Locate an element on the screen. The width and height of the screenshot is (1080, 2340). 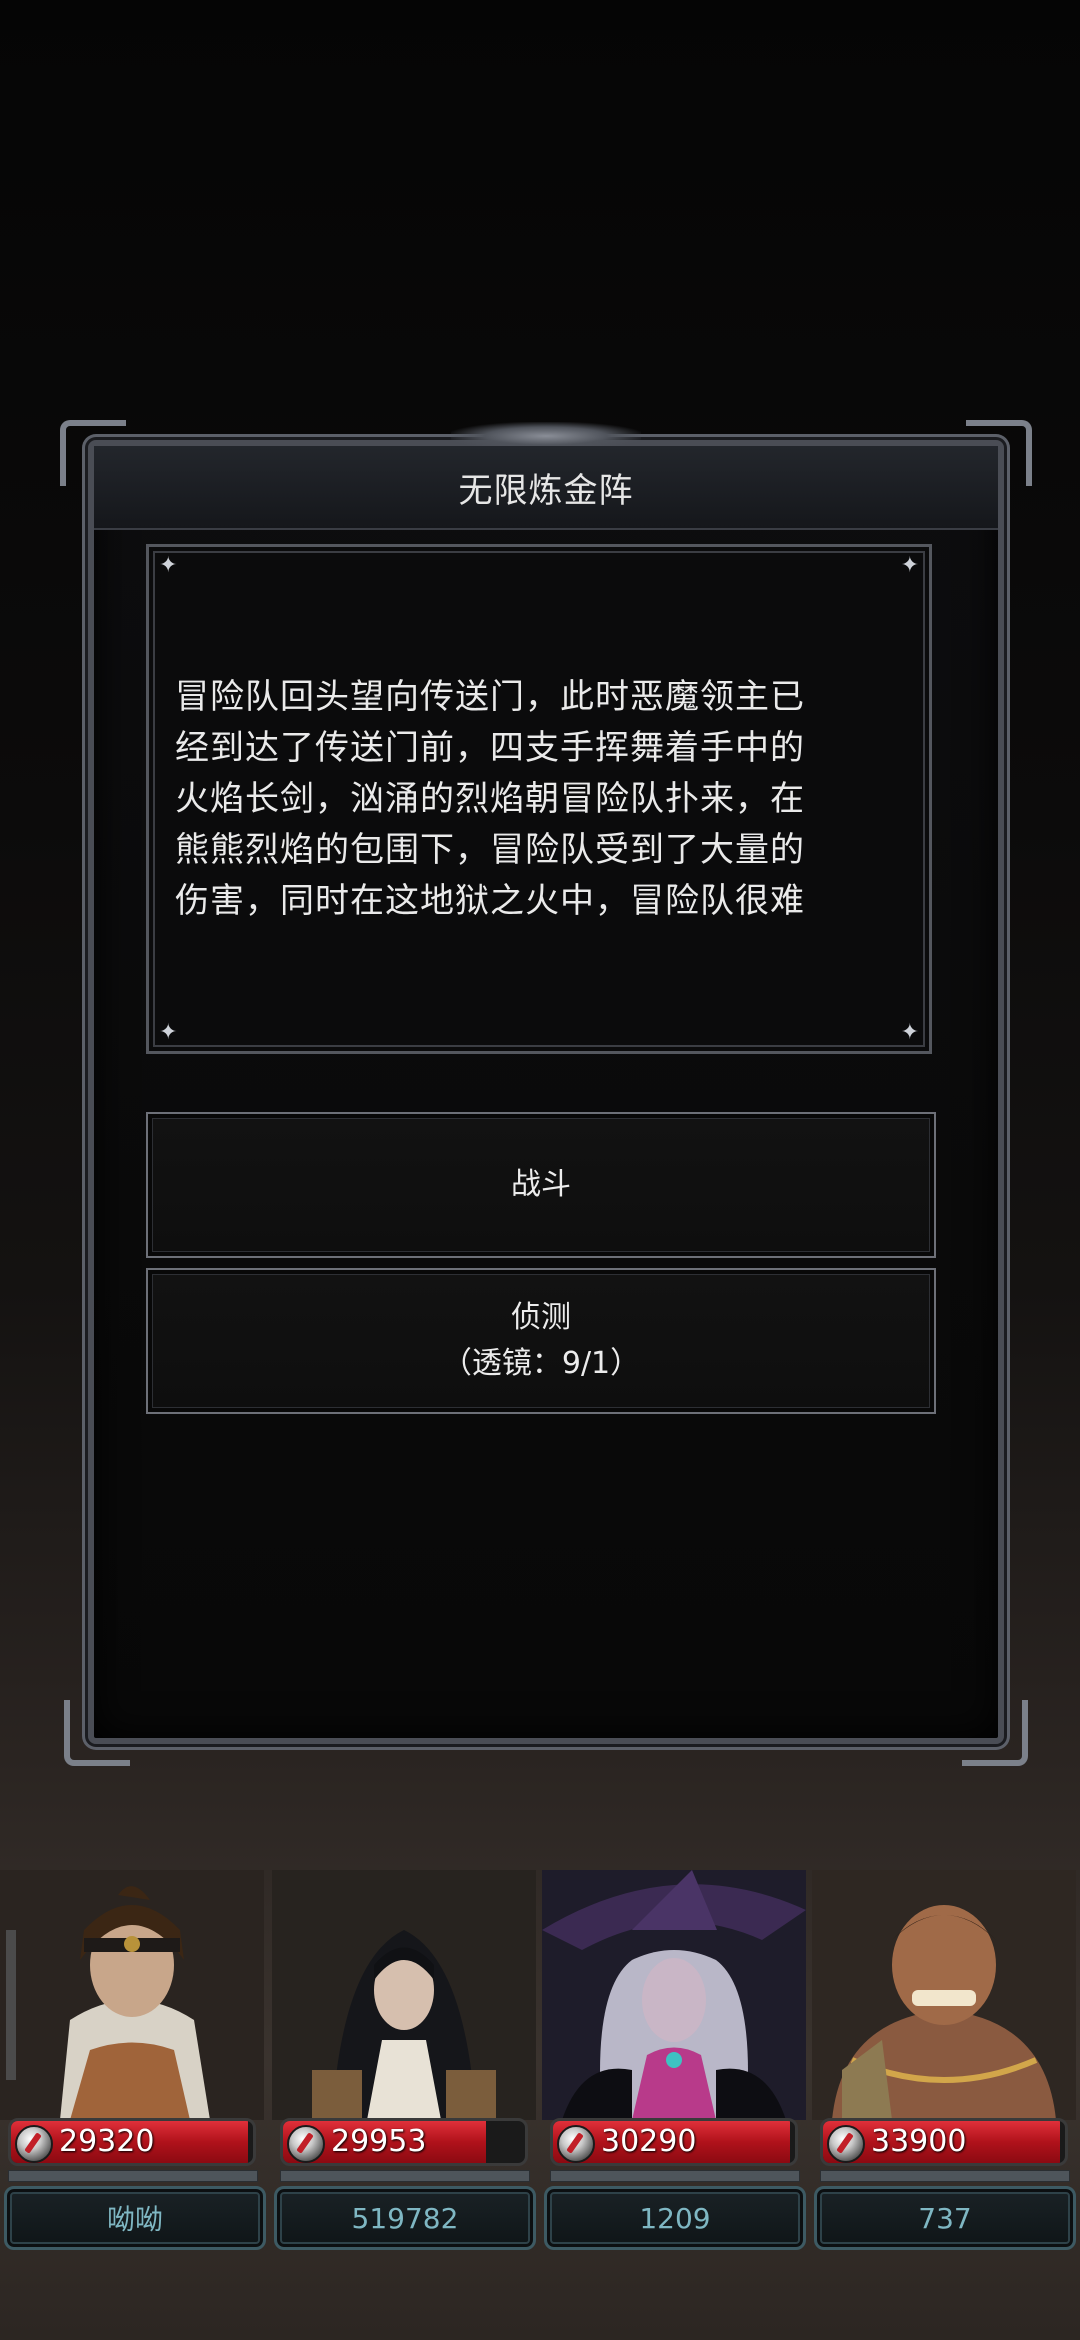
hp-bar: 29953 is located at coordinates (404, 2142).